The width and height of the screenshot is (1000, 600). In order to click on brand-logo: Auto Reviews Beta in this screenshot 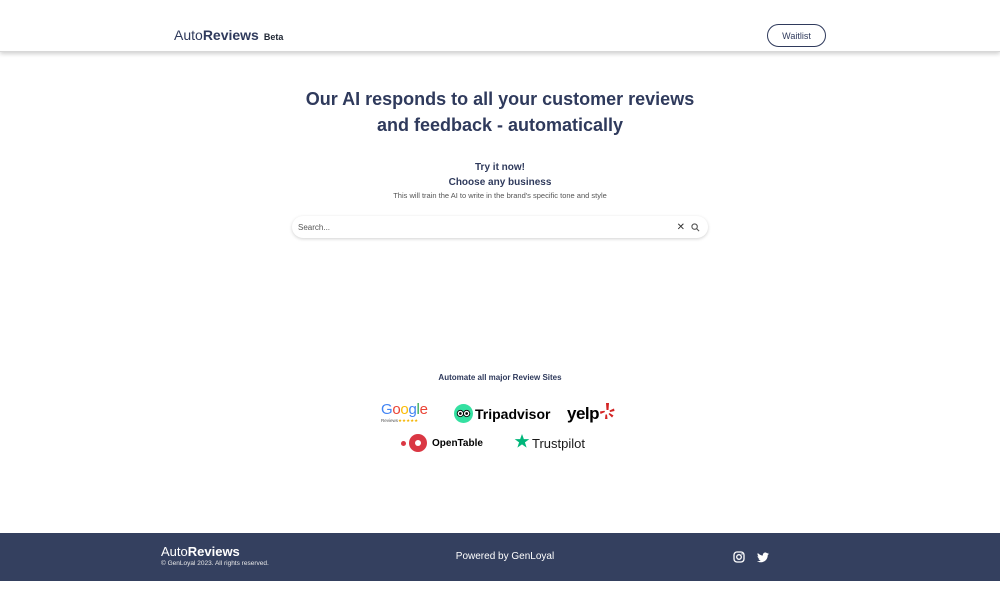, I will do `click(228, 35)`.